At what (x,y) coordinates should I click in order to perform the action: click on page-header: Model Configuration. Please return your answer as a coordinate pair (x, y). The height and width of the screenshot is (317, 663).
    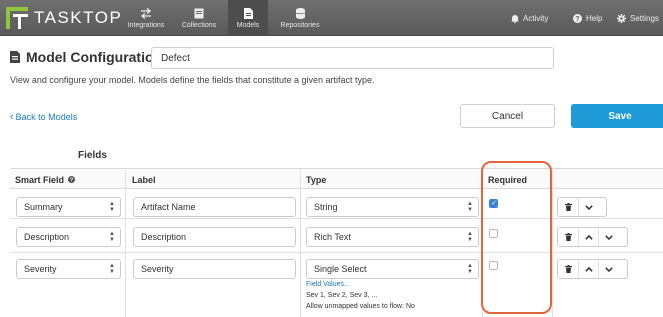
    Looking at the image, I should click on (86, 57).